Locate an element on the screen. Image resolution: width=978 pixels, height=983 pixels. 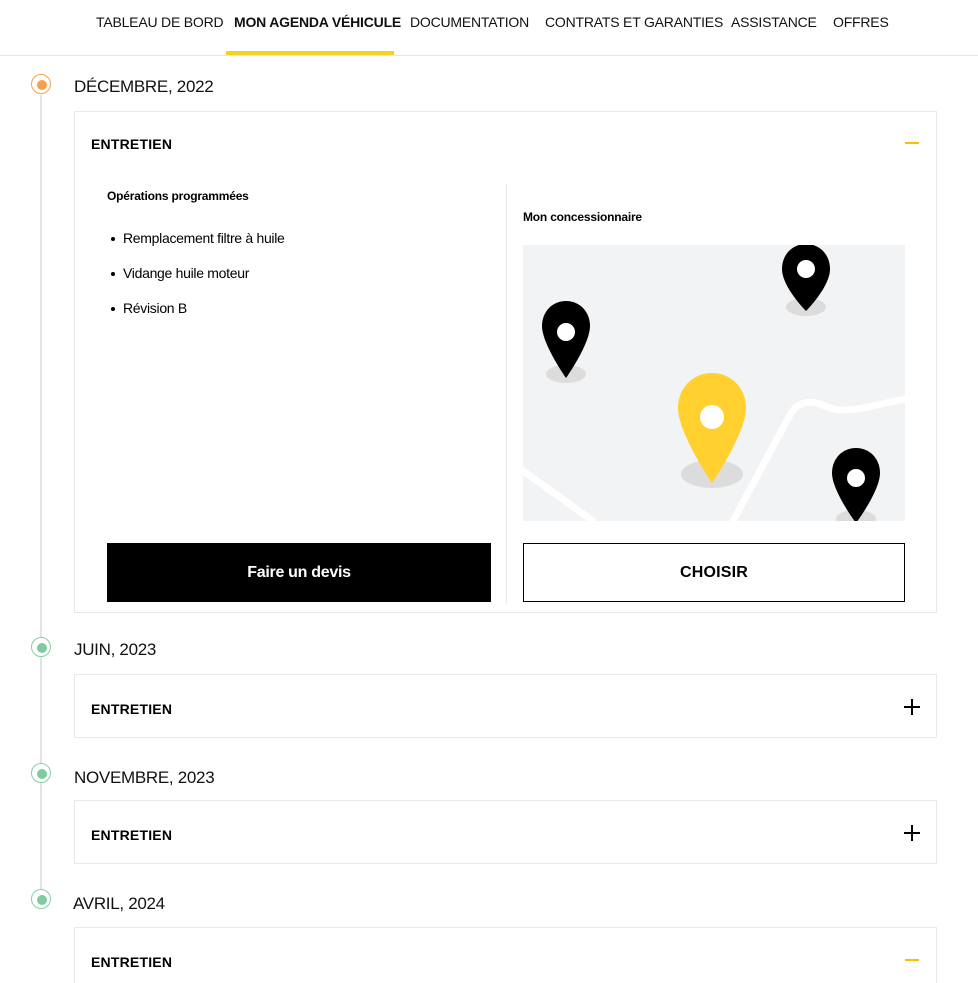
timeline-month: DÉCEMBRE, 2022 is located at coordinates (144, 86).